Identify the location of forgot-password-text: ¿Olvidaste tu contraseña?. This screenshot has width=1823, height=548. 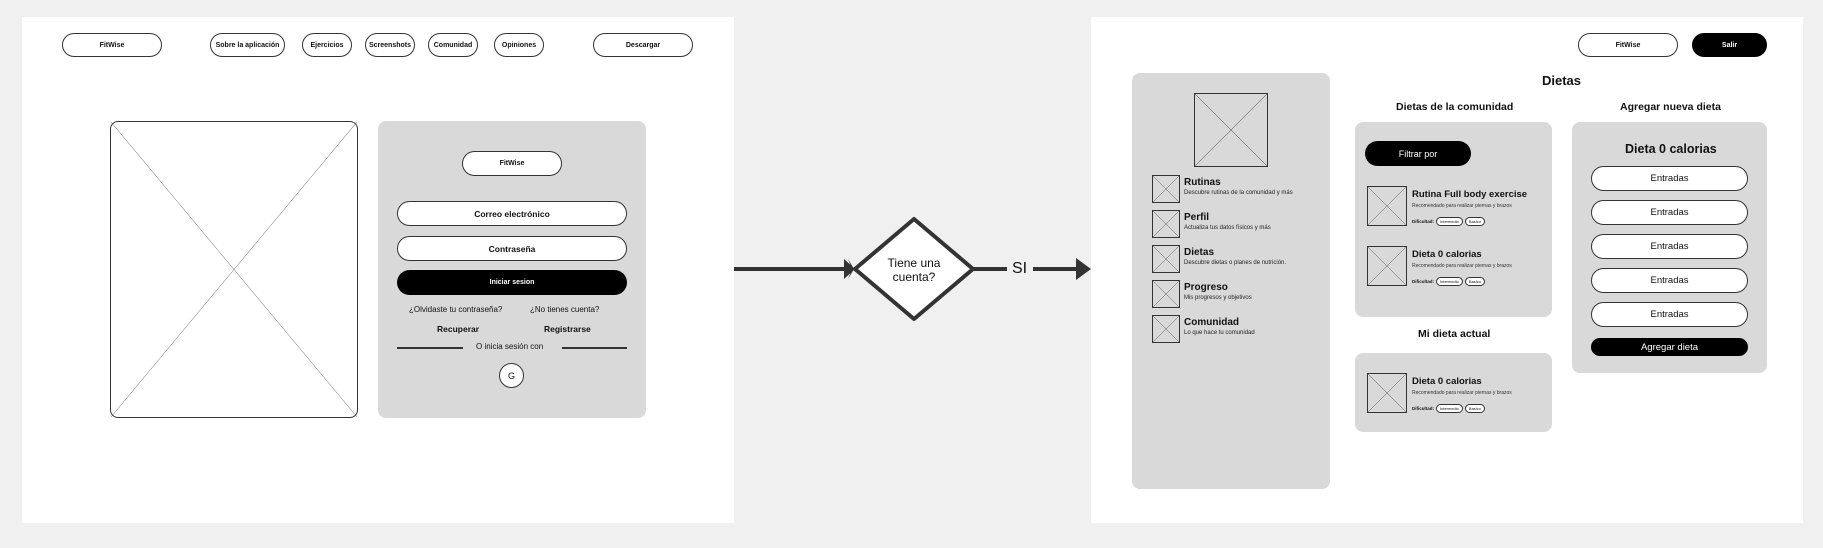
(456, 309).